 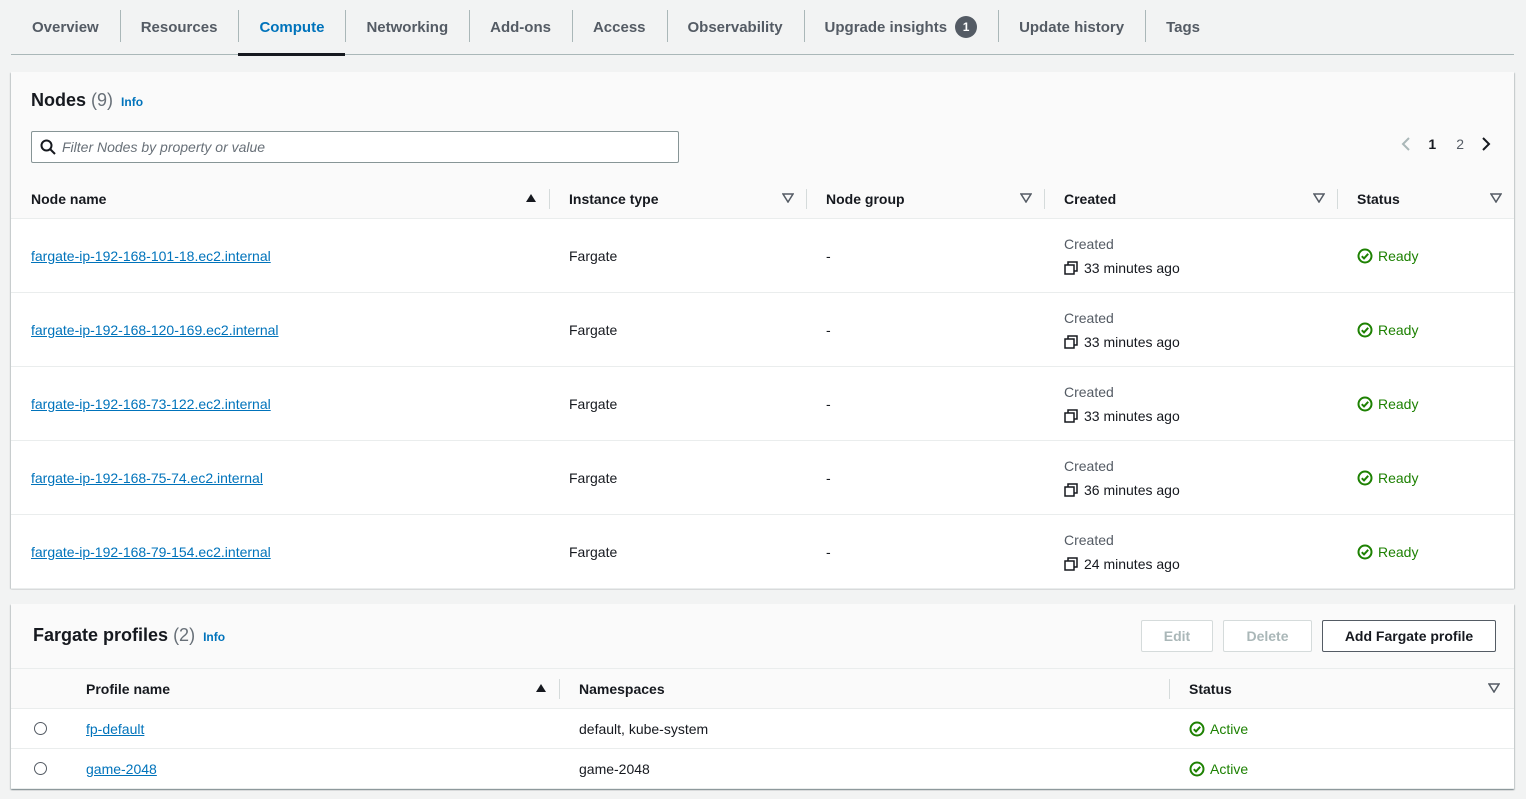 What do you see at coordinates (1406, 144) in the screenshot?
I see `chevron-left-icon` at bounding box center [1406, 144].